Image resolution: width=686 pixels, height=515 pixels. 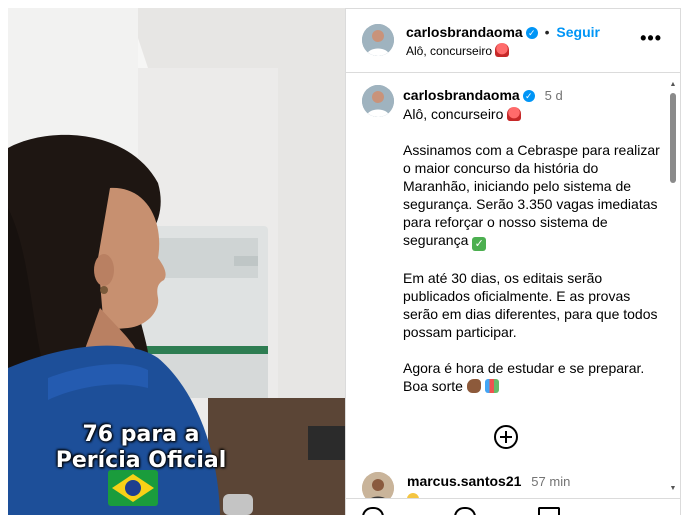 What do you see at coordinates (651, 38) in the screenshot?
I see `more-options-icon: •••` at bounding box center [651, 38].